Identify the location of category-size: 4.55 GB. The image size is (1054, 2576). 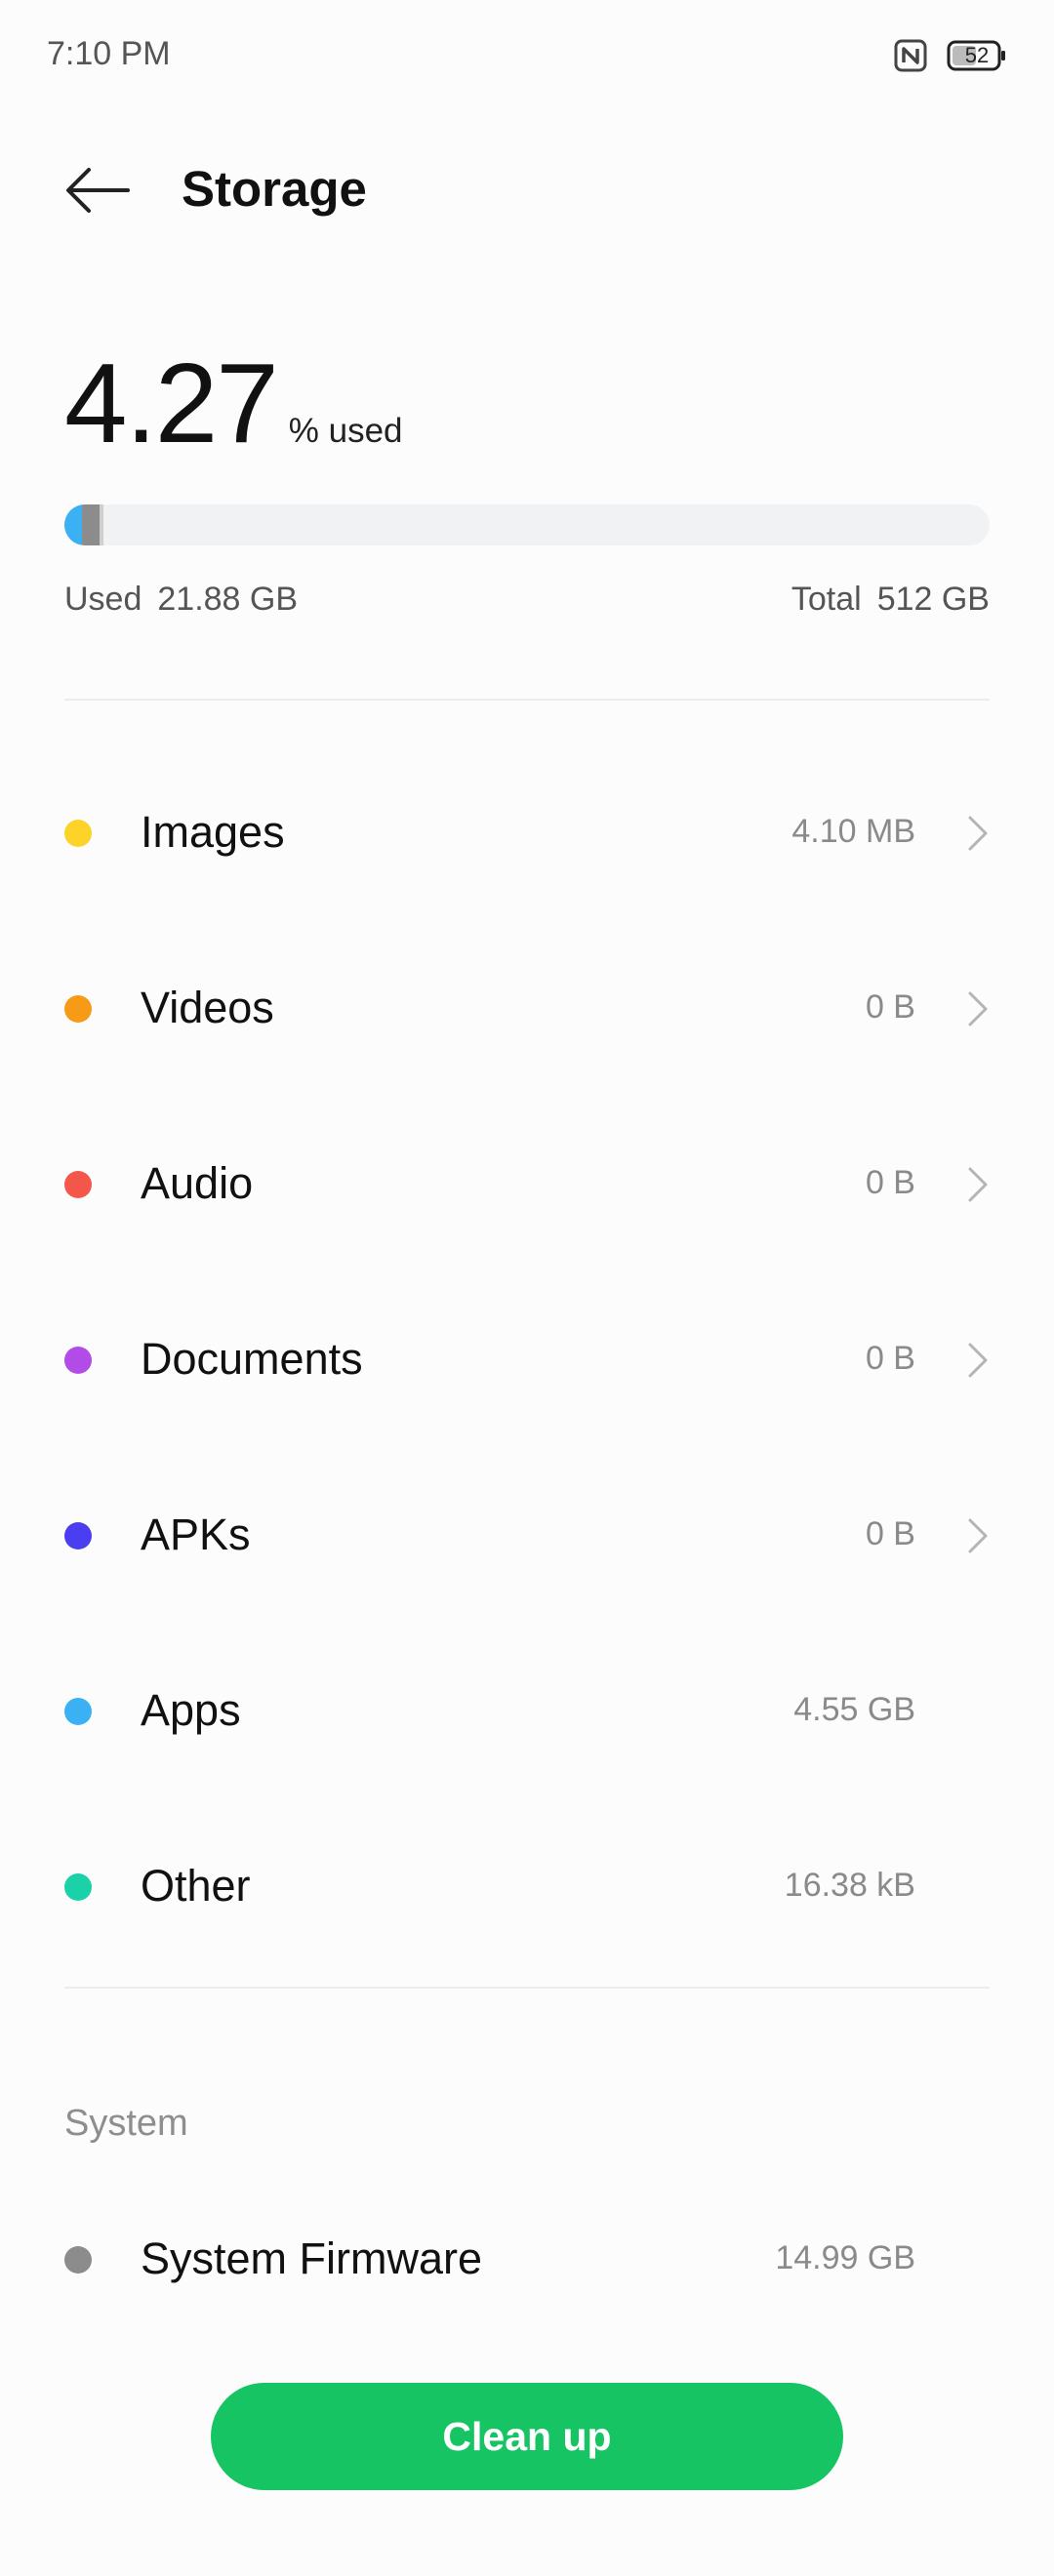
(854, 1709).